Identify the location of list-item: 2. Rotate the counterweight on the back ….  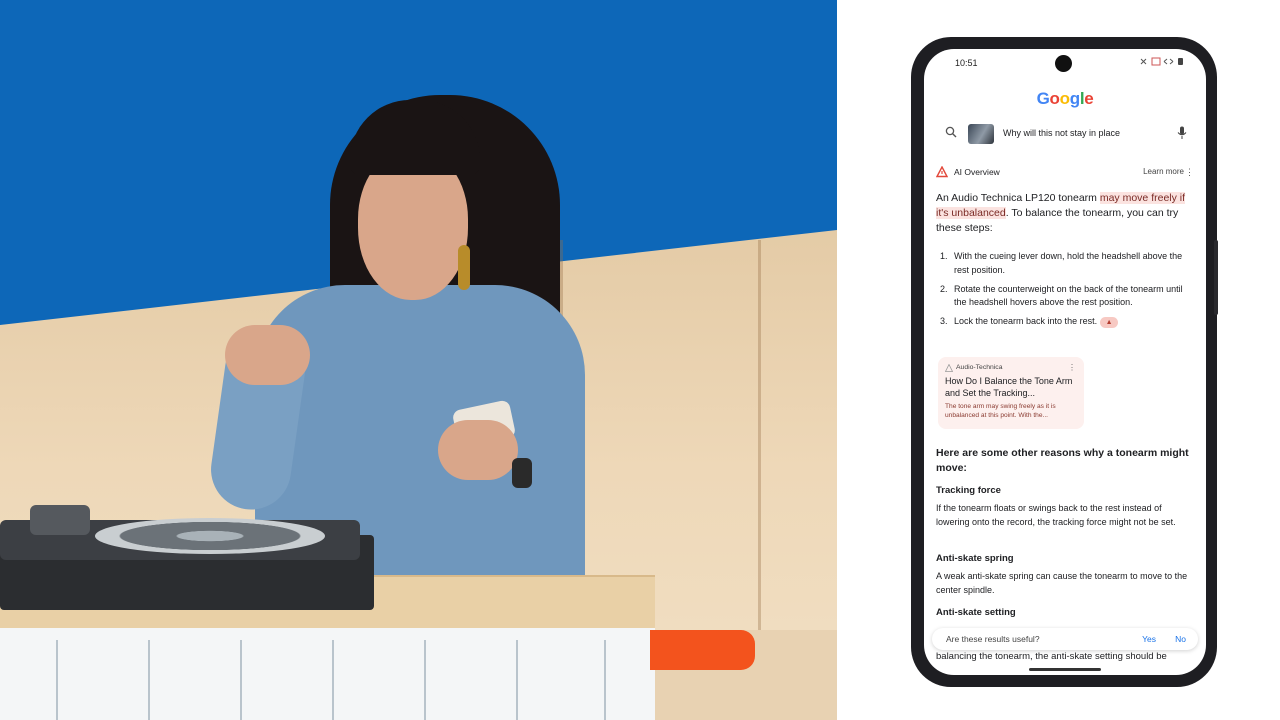
(1061, 295).